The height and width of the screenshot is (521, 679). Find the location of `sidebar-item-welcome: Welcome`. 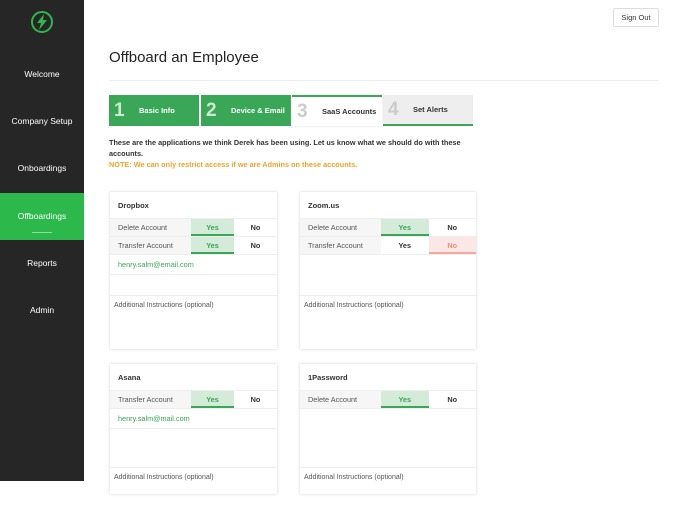

sidebar-item-welcome: Welcome is located at coordinates (42, 74).